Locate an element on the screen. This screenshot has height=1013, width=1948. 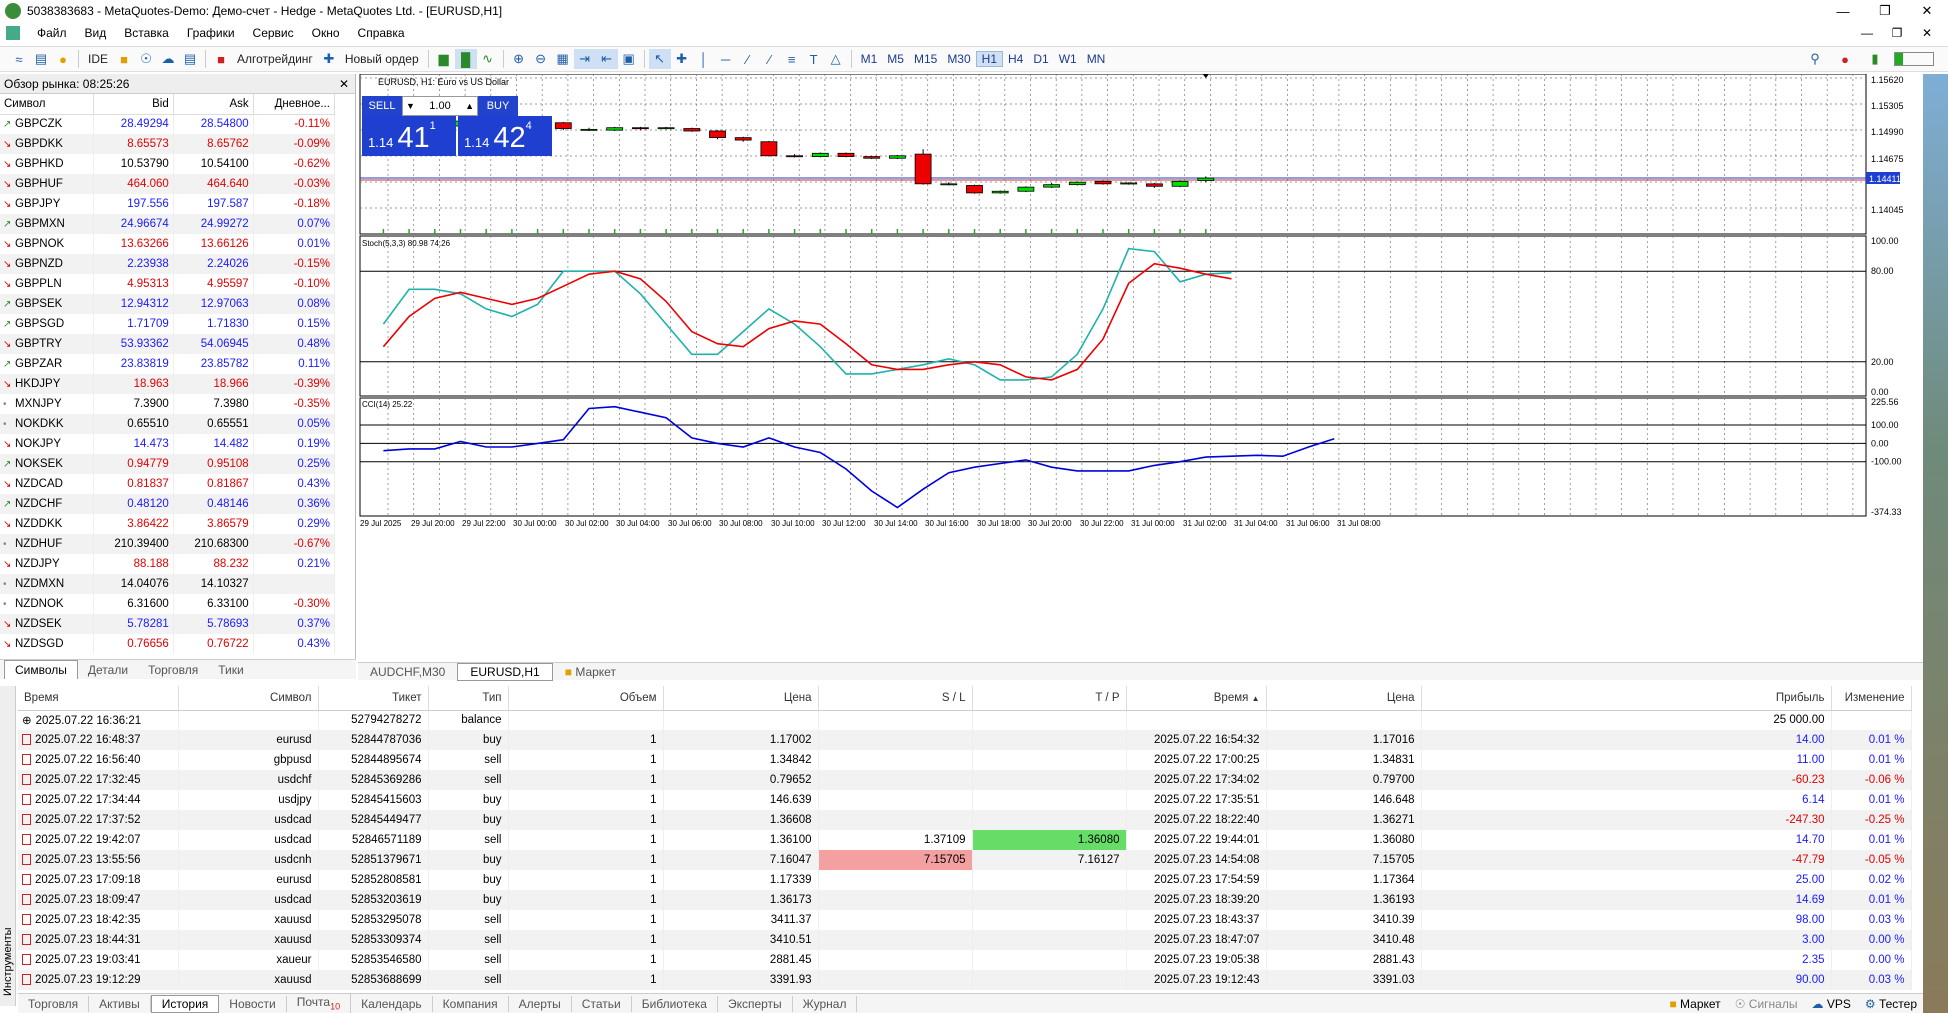
market-watch-row: ↘ NZDSGD 0.76656 0.76722 0.43% is located at coordinates (168, 644).